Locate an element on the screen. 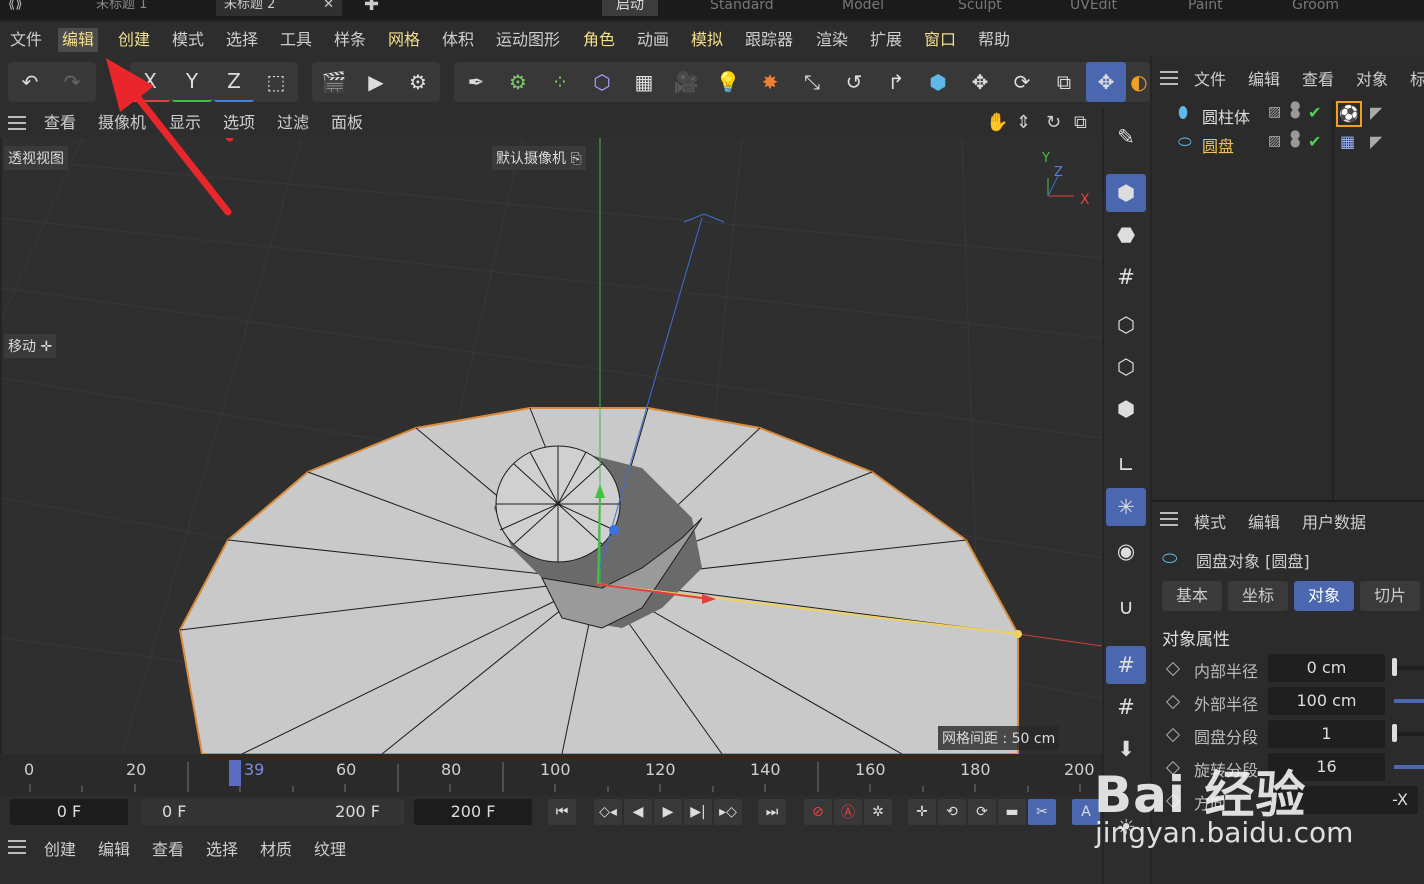  edit-pencil-icon: ✎ is located at coordinates (1126, 137).